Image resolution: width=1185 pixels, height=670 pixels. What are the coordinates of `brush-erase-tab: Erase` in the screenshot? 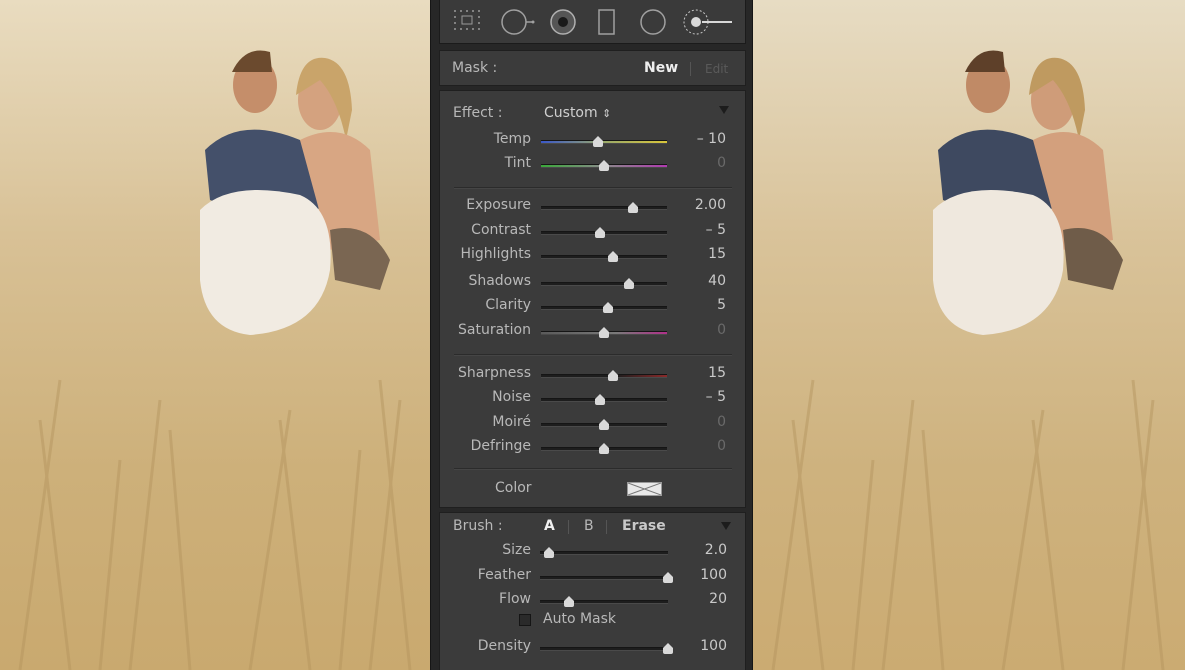 It's located at (644, 526).